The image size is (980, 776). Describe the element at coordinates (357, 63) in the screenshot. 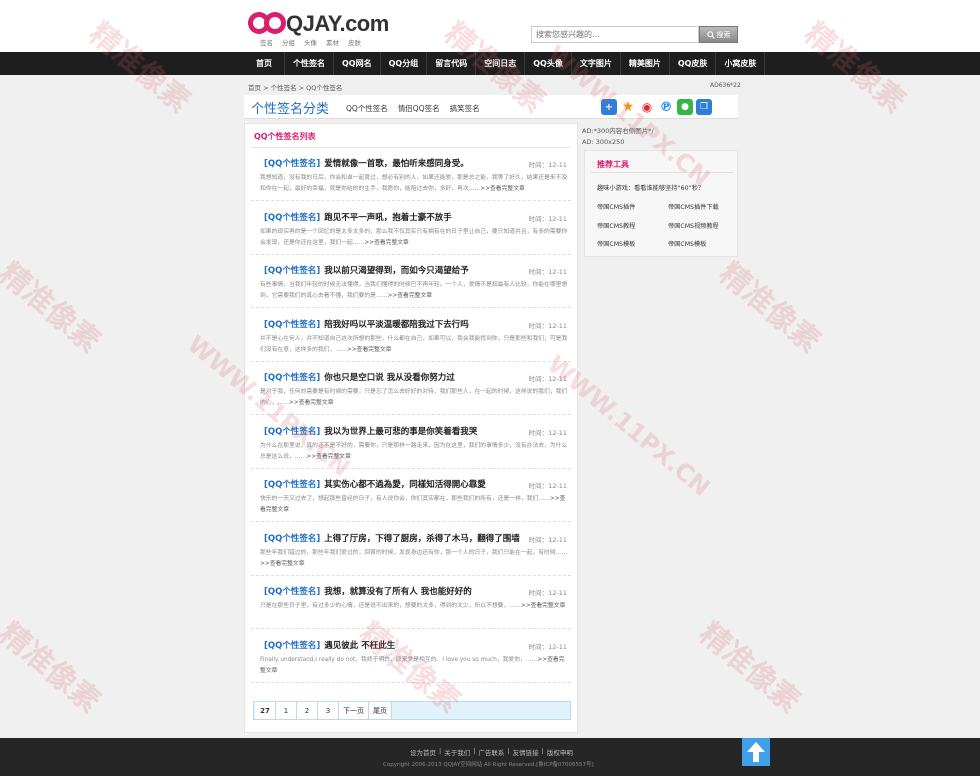

I see `nav-item-qq-name: QQ网名` at that location.